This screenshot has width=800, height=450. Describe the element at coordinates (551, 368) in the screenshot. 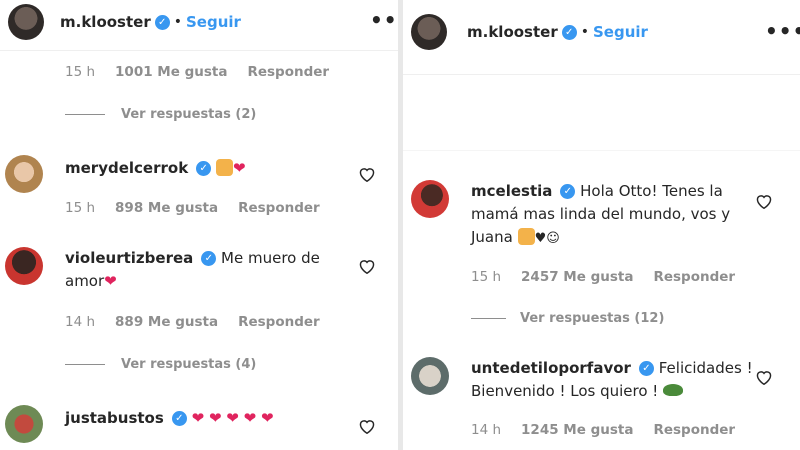

I see `commenter-username: untedetiloporfavor` at that location.